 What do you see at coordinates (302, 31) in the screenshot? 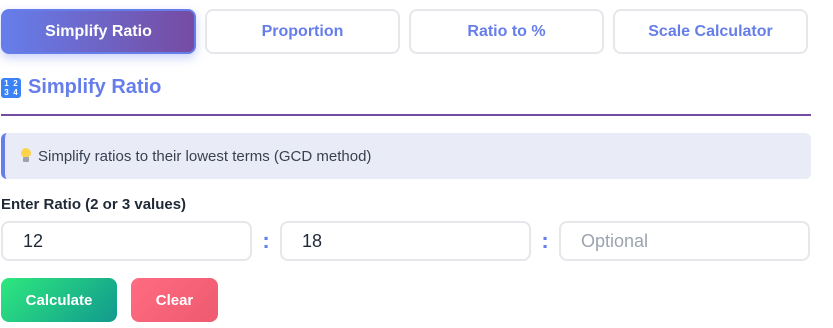
I see `tab-proportion: Proportion` at bounding box center [302, 31].